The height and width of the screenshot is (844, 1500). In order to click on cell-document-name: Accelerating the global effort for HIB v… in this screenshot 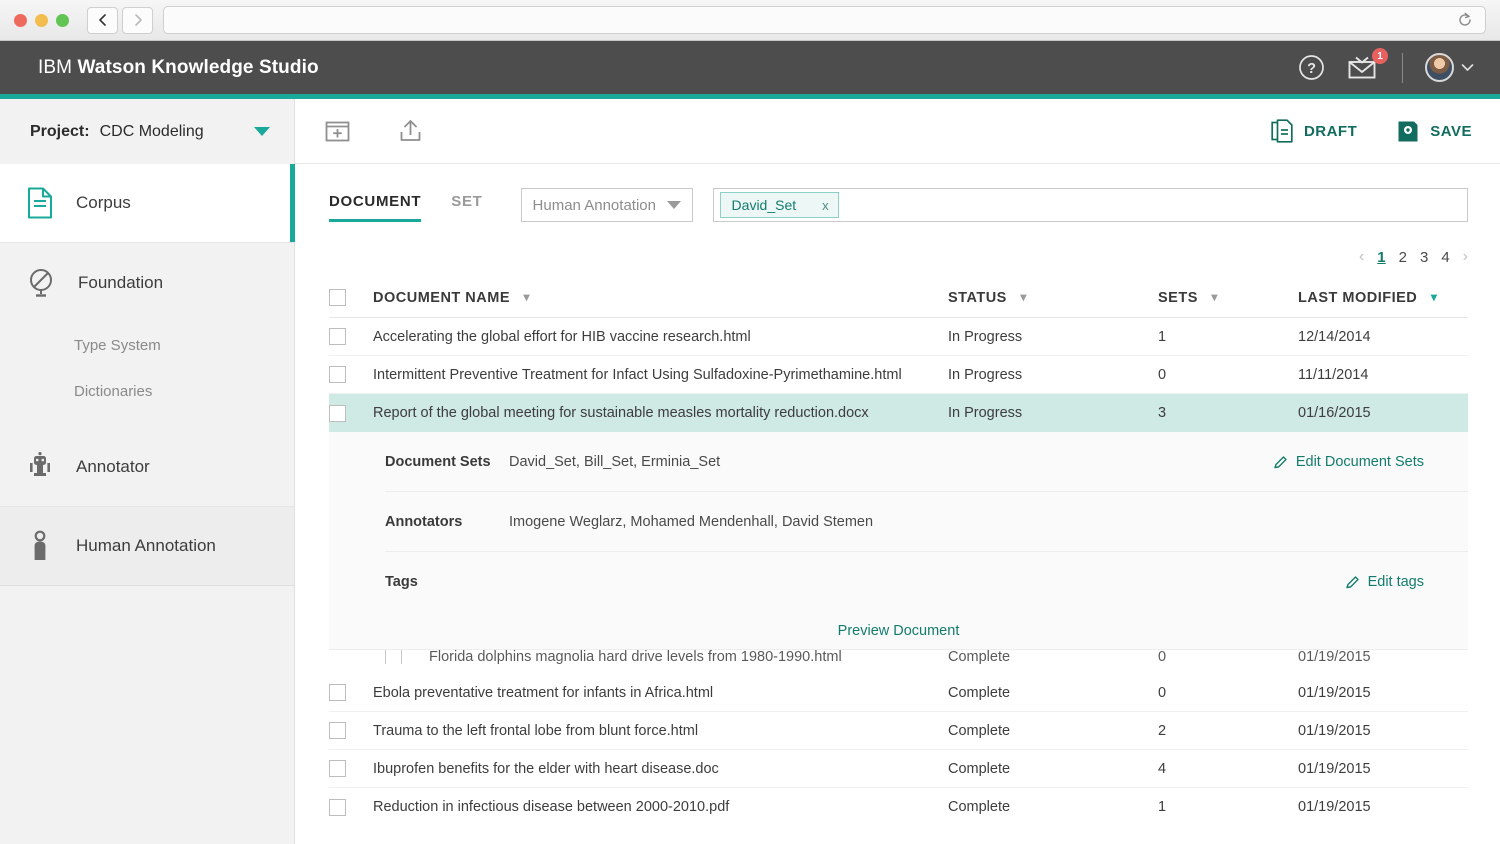, I will do `click(562, 336)`.